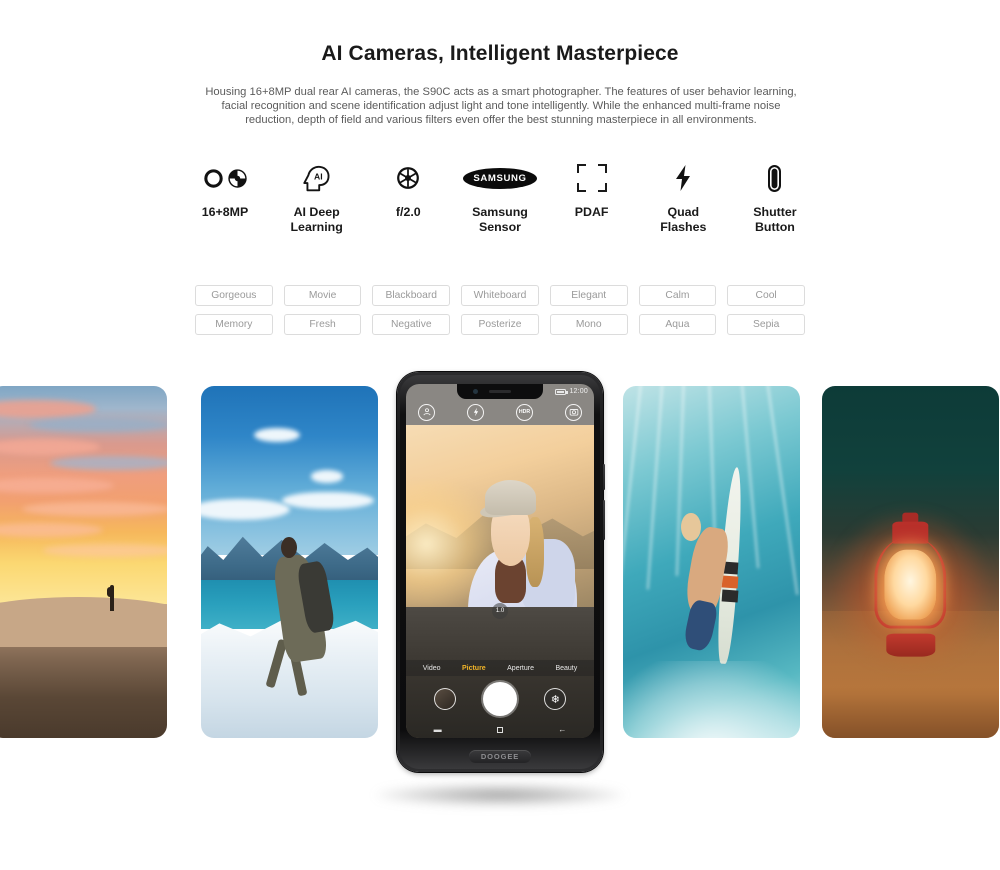 The image size is (1000, 870). I want to click on aperture-wheel-icon, so click(408, 178).